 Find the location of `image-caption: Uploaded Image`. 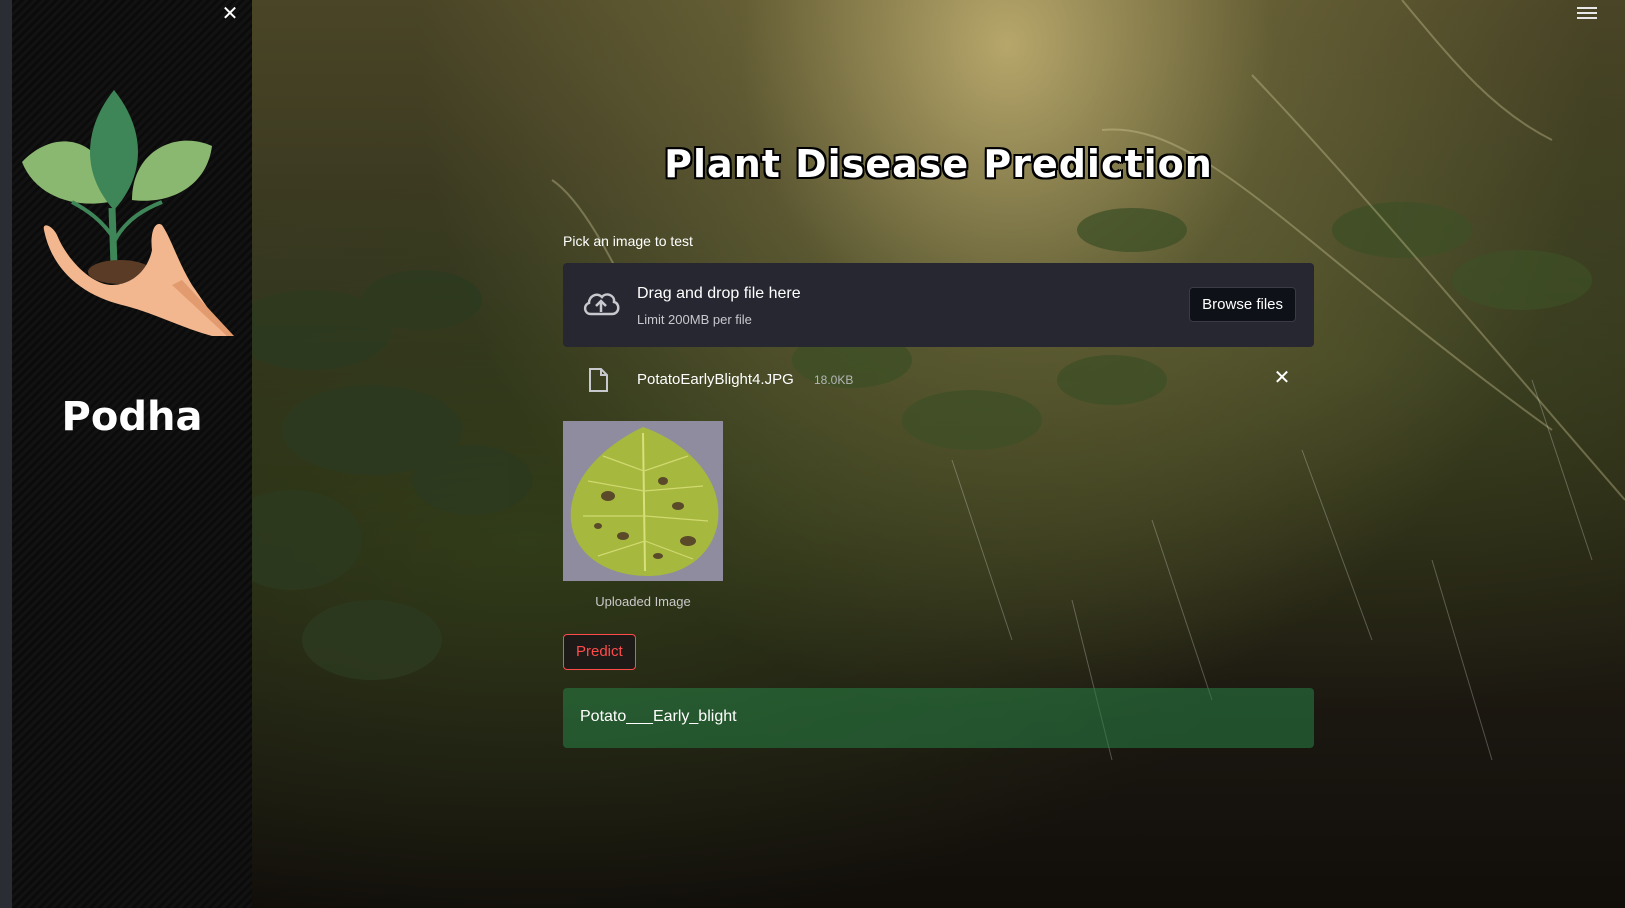

image-caption: Uploaded Image is located at coordinates (643, 601).